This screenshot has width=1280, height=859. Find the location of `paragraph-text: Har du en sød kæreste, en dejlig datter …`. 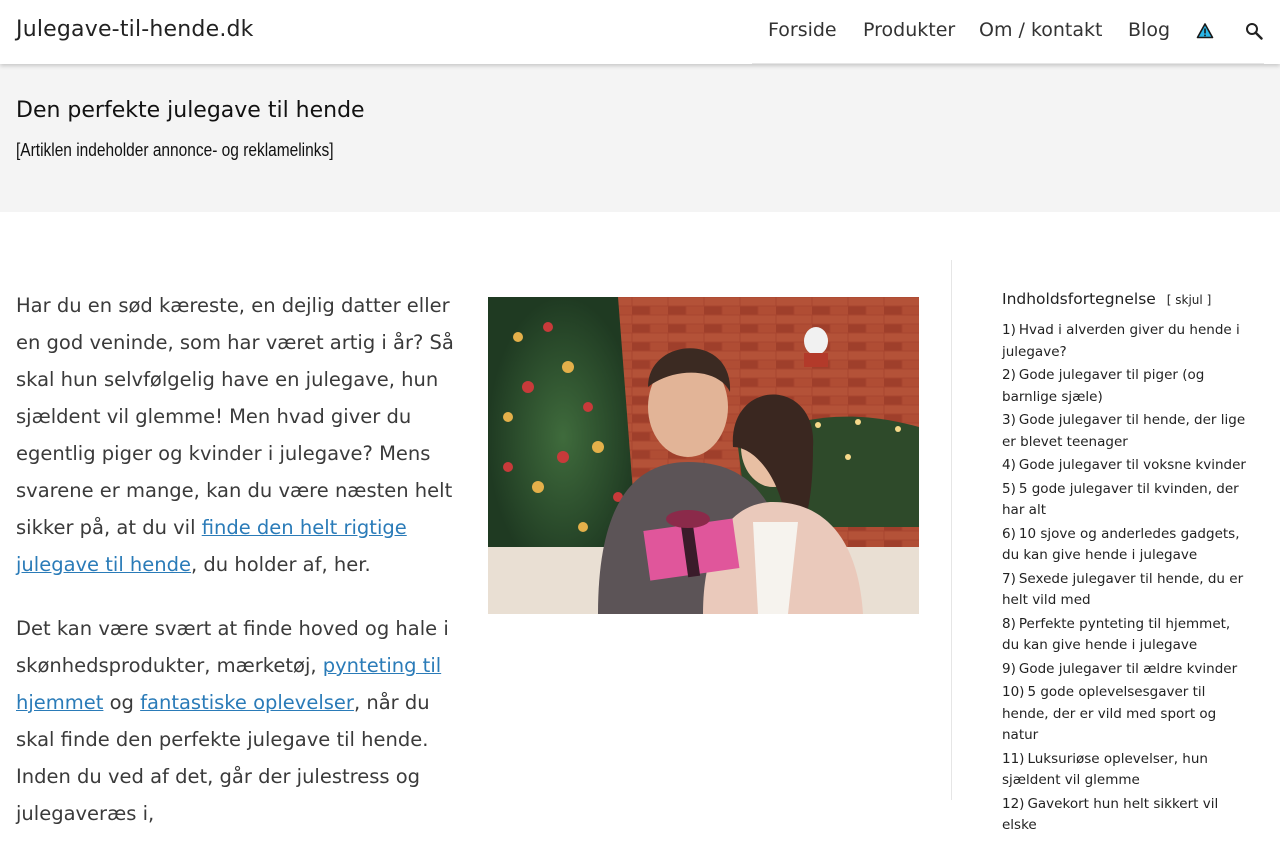

paragraph-text: Har du en sød kæreste, en dejlig datter … is located at coordinates (235, 416).